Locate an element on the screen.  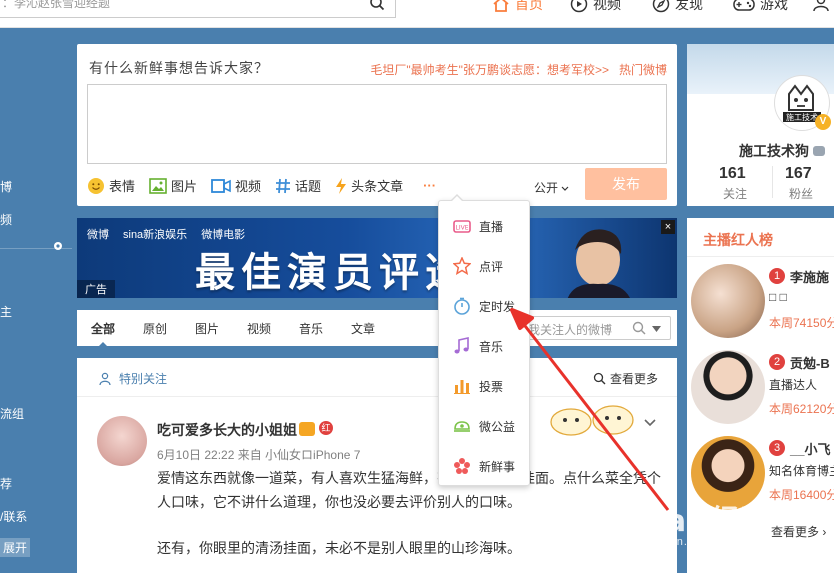
ad-label: 广告 is located at coordinates (96, 289).